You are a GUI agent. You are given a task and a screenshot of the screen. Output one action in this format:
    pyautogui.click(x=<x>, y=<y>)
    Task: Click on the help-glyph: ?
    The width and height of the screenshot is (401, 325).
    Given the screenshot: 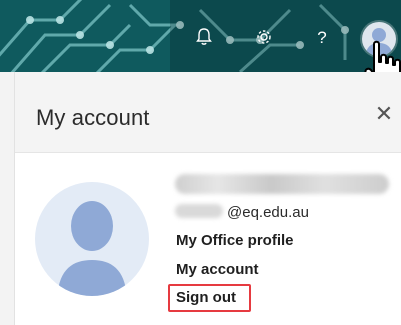 What is the action you would take?
    pyautogui.click(x=322, y=37)
    